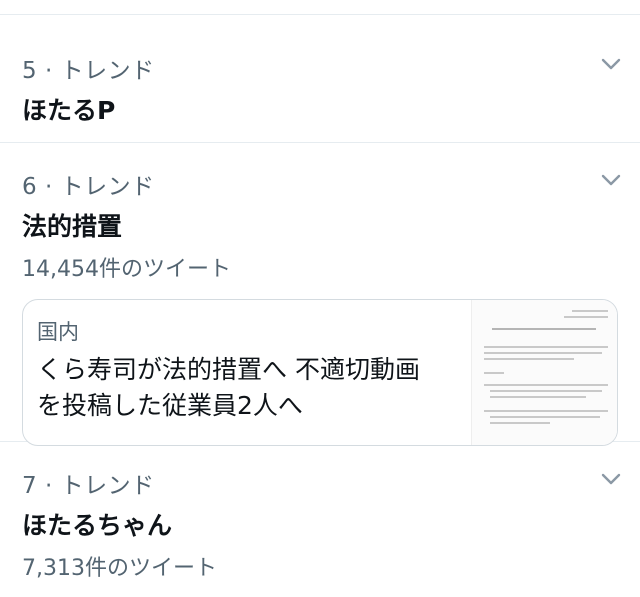  Describe the element at coordinates (69, 110) in the screenshot. I see `trend-title: ほたるP` at that location.